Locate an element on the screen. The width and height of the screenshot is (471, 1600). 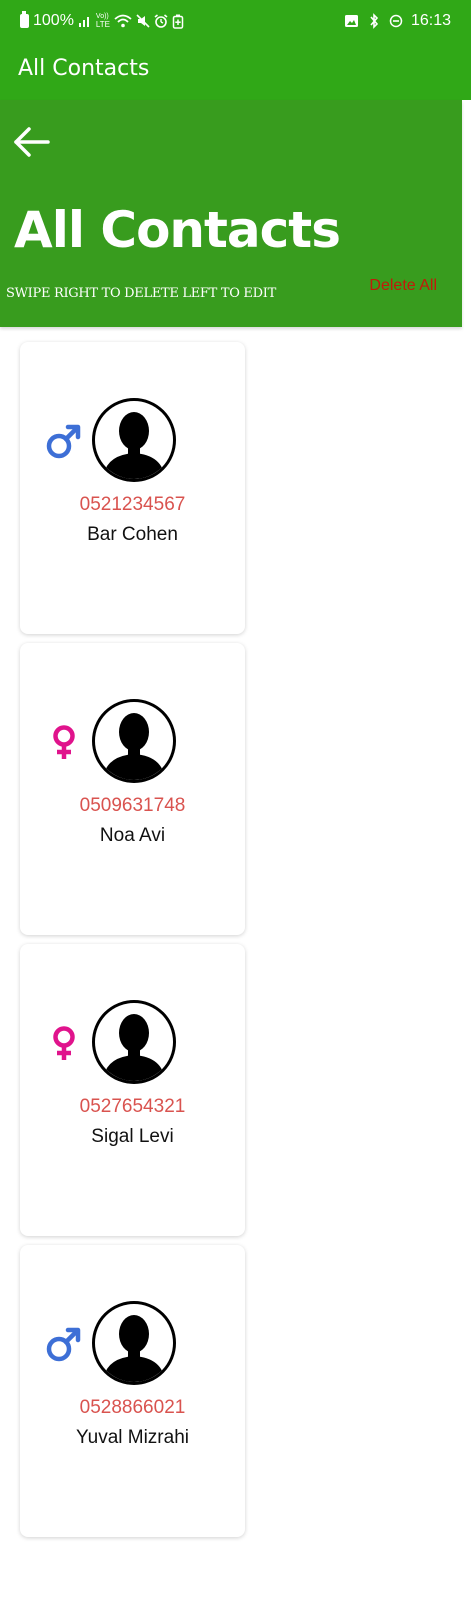
status-right: 16:13 is located at coordinates (397, 21).